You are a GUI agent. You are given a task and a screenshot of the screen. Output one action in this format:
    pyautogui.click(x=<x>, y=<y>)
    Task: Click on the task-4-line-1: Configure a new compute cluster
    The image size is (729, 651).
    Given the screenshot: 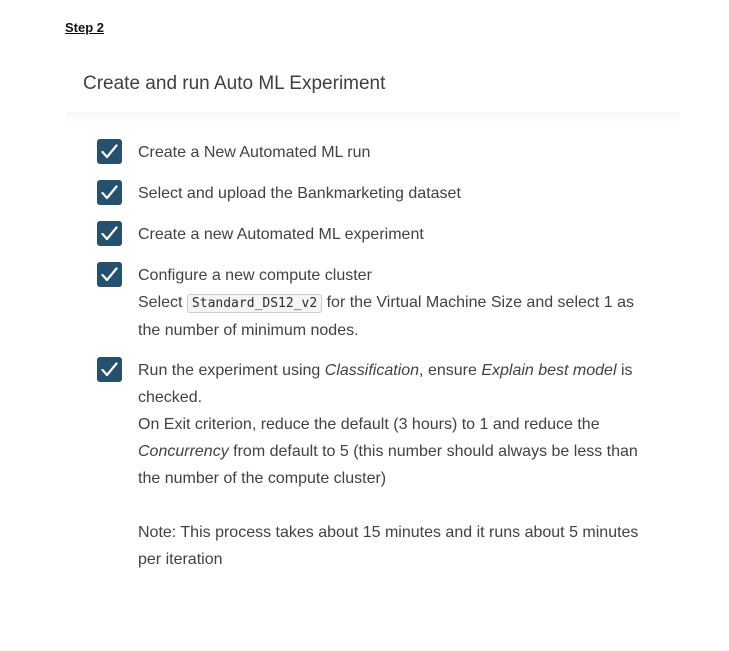 What is the action you would take?
    pyautogui.click(x=255, y=275)
    